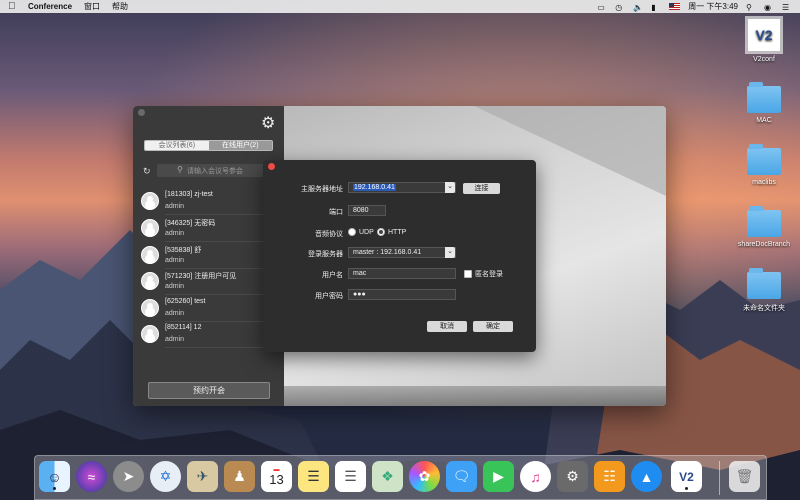 The image size is (800, 500). Describe the element at coordinates (366, 232) in the screenshot. I see `protocol-udp-label: UDP` at that location.